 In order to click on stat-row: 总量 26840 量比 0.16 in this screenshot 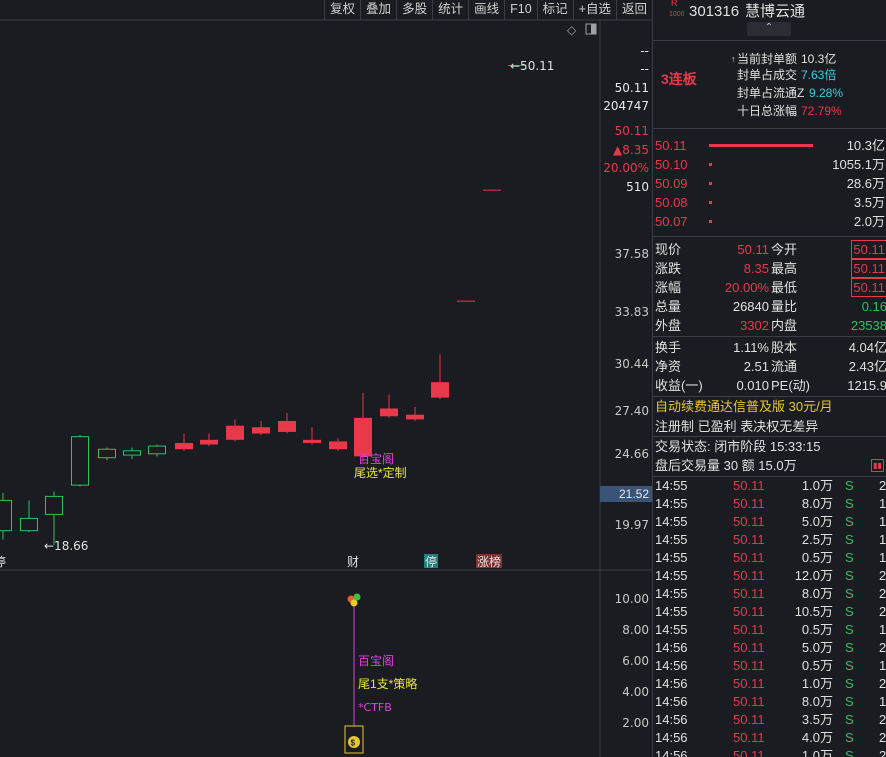, I will do `click(770, 306)`.